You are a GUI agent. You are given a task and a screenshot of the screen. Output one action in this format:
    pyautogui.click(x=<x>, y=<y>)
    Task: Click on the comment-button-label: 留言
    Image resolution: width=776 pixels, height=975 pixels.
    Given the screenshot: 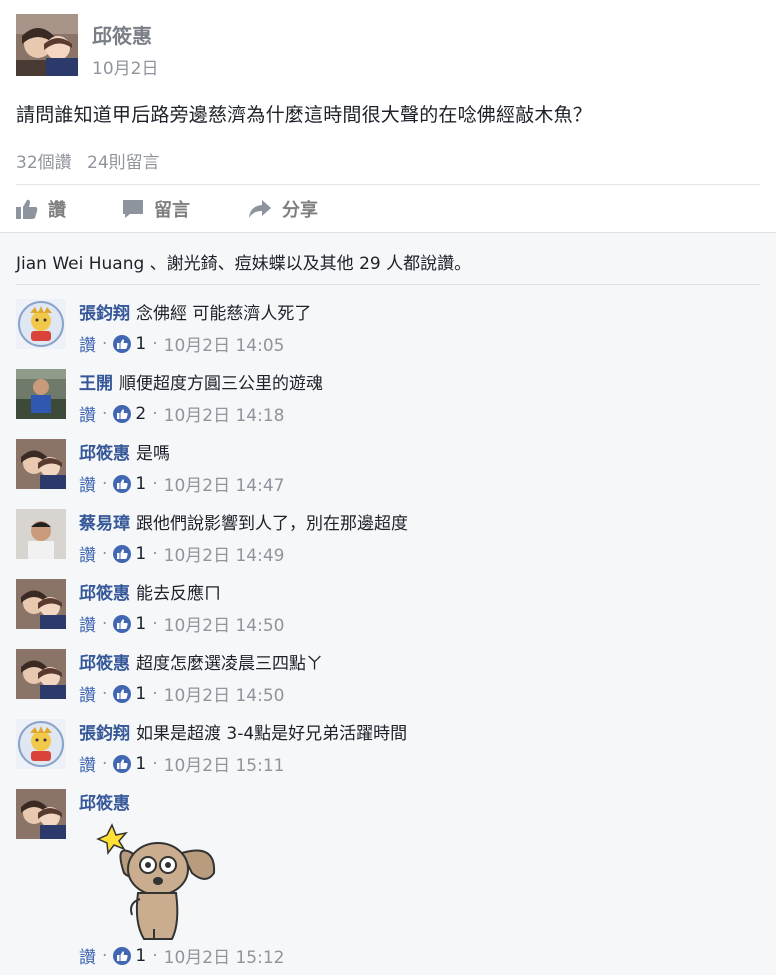 What is the action you would take?
    pyautogui.click(x=172, y=210)
    